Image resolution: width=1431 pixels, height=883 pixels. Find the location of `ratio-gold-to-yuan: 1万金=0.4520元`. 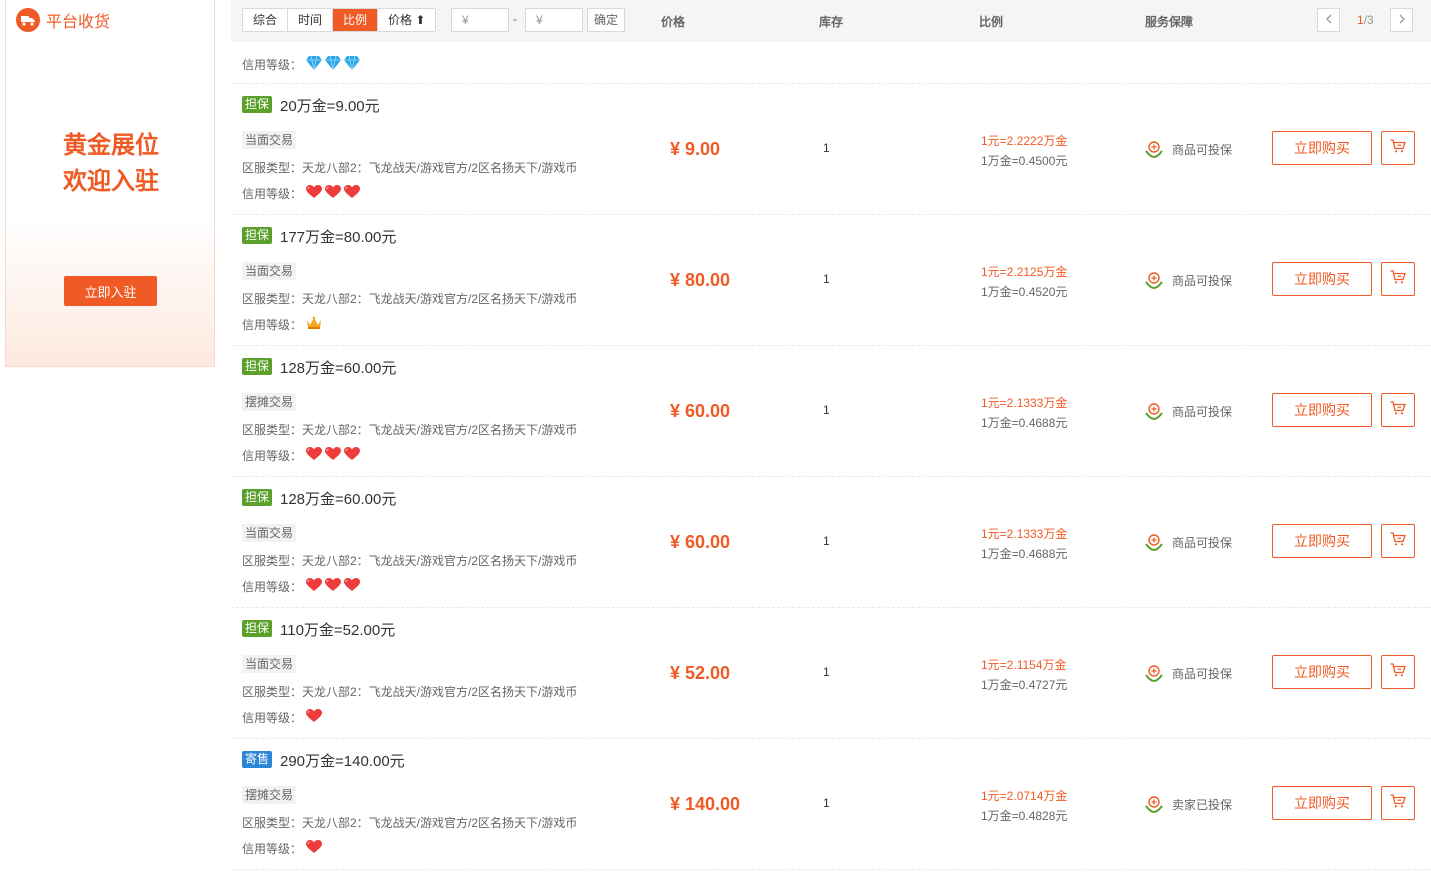

ratio-gold-to-yuan: 1万金=0.4520元 is located at coordinates (1024, 292).